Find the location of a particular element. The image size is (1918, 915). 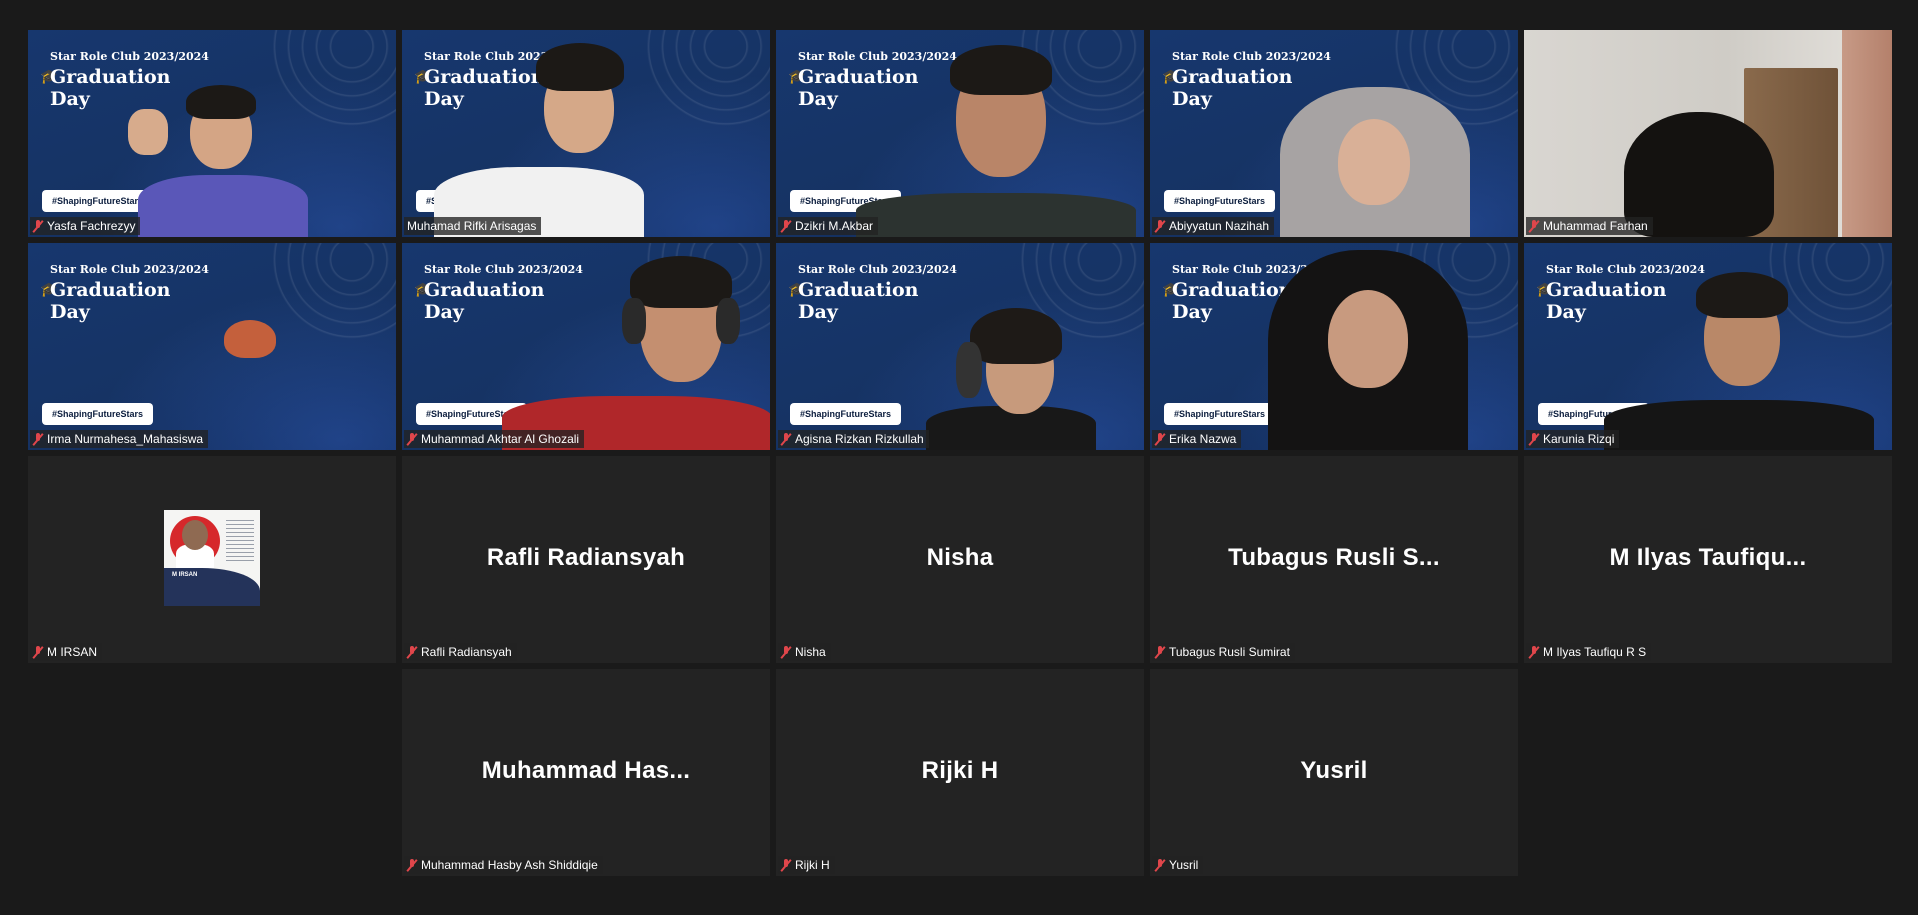

participant-tile: M Ilyas Taufiqu... M Ilyas Taufiqu R S is located at coordinates (1708, 559).